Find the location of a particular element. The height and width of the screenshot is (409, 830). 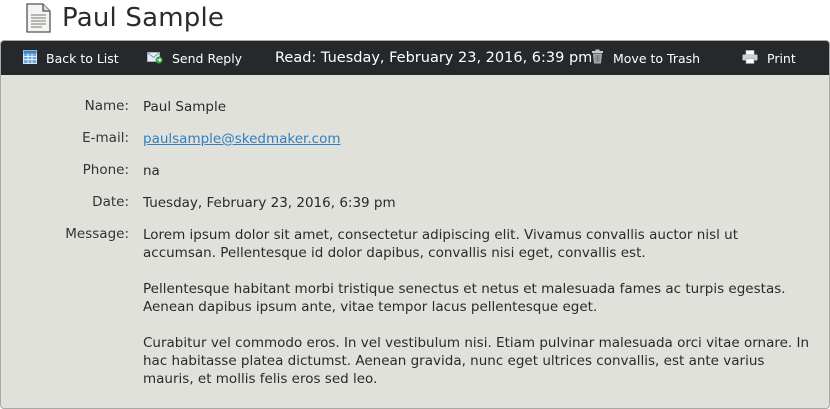

table-icon is located at coordinates (30, 58).